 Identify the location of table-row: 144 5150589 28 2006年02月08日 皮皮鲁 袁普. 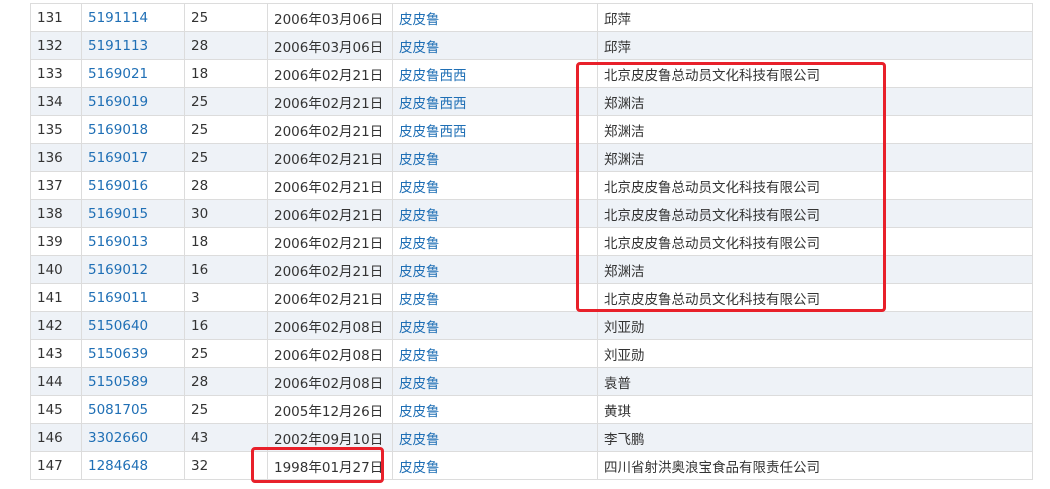
(531, 381).